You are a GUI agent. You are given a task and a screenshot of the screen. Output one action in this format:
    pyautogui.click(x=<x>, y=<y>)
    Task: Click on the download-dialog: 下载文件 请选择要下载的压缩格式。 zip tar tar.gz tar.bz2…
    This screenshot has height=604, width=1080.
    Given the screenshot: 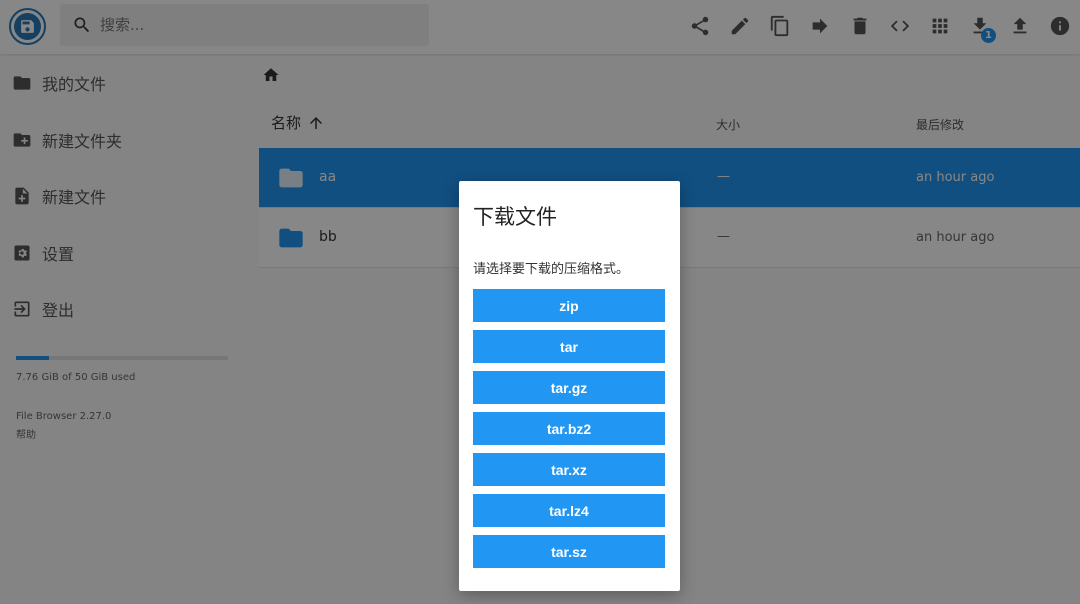 What is the action you would take?
    pyautogui.click(x=569, y=386)
    